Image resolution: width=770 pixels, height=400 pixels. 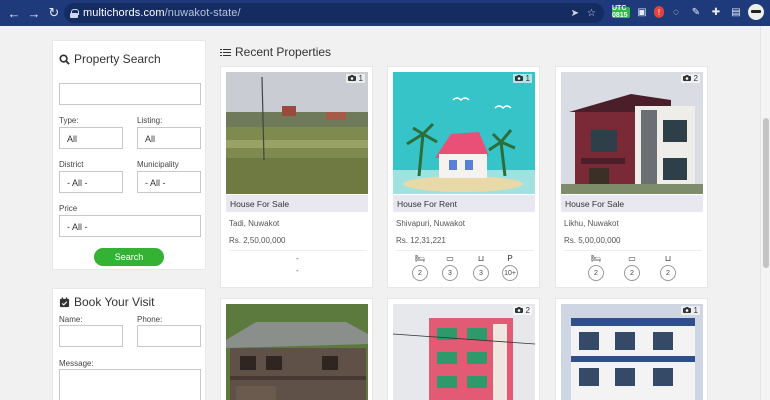 What do you see at coordinates (575, 13) in the screenshot?
I see `send-icon: ➤` at bounding box center [575, 13].